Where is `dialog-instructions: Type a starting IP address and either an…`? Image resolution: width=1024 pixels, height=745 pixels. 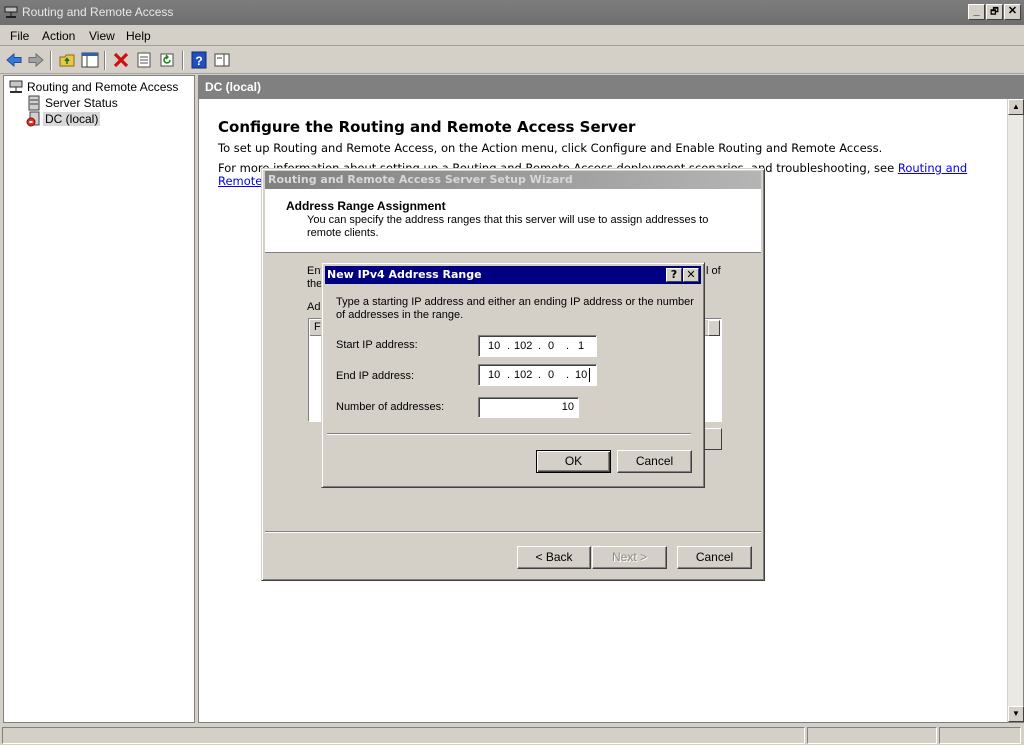 dialog-instructions: Type a starting IP address and either an… is located at coordinates (515, 308).